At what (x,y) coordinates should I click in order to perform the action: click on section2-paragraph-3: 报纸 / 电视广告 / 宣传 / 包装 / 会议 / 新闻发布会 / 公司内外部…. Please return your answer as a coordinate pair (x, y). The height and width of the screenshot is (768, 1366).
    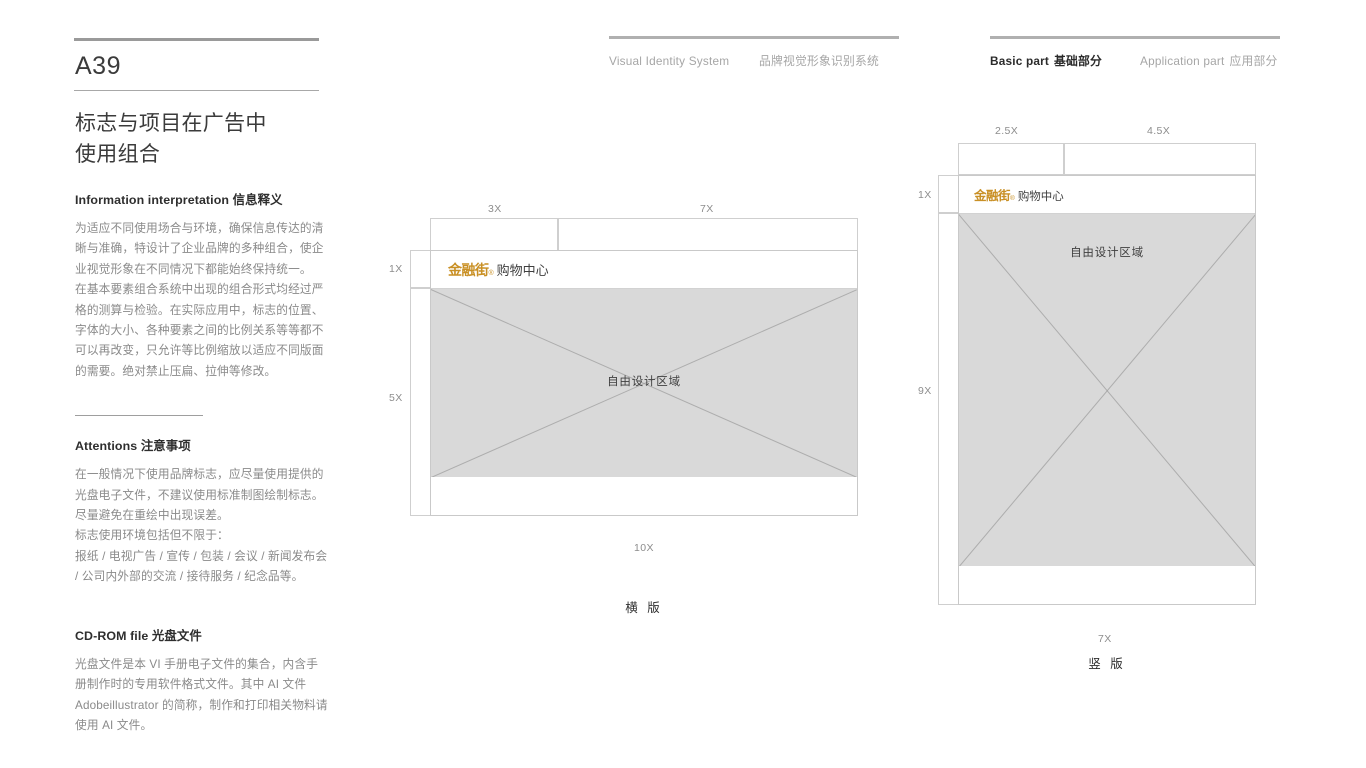
    Looking at the image, I should click on (201, 566).